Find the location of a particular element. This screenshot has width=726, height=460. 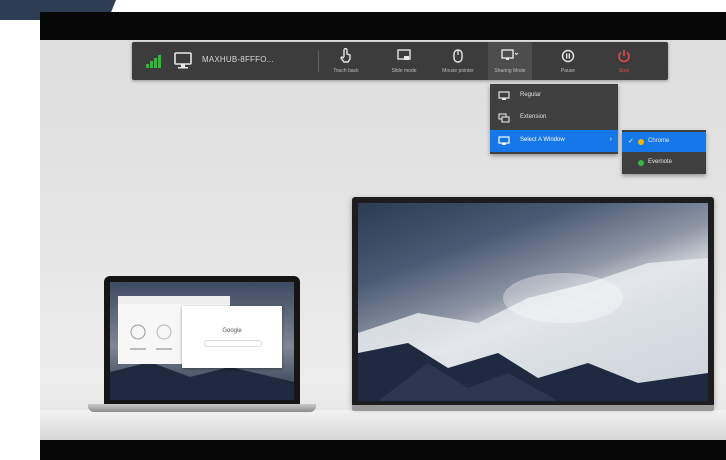

pause-icon is located at coordinates (568, 56).